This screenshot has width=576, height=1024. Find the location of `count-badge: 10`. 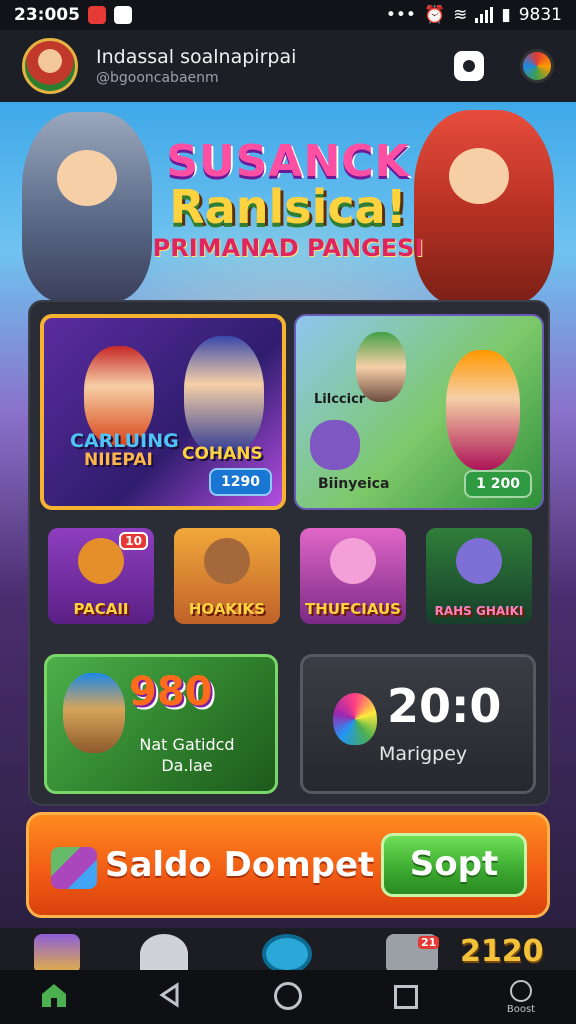

count-badge: 10 is located at coordinates (133, 541).